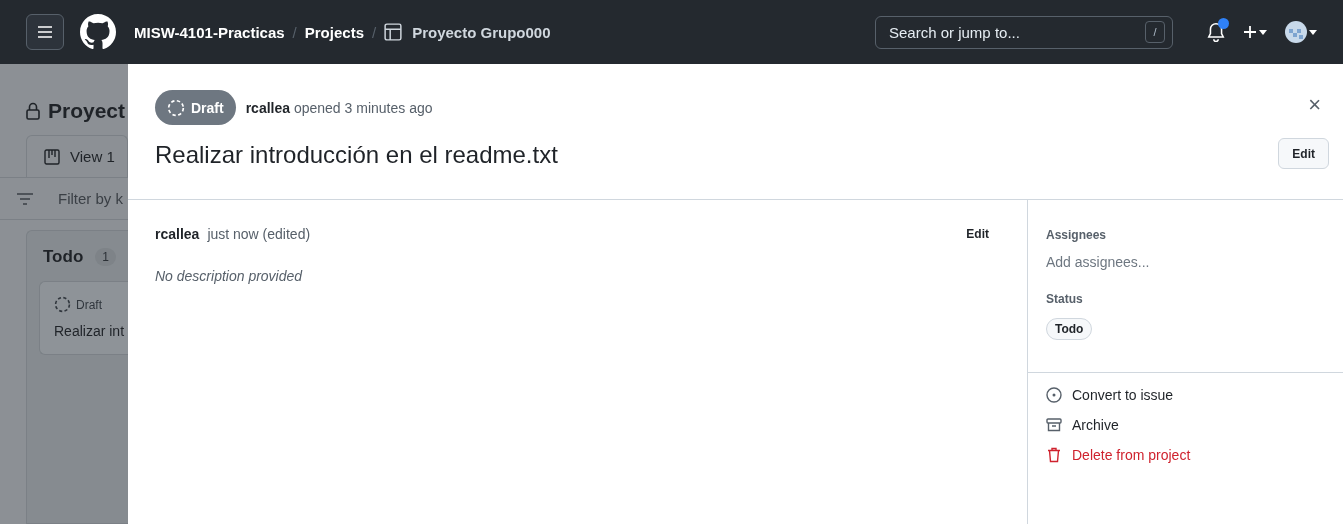 This screenshot has height=524, width=1343. I want to click on project-title: Proyect, so click(87, 111).